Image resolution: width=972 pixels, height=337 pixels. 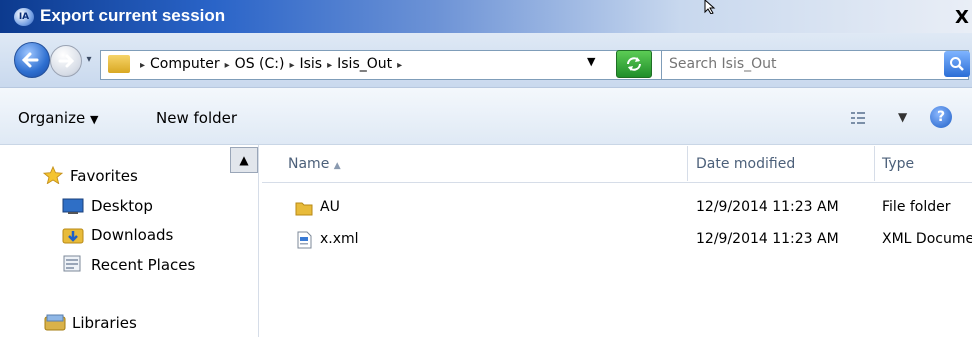 What do you see at coordinates (94, 119) in the screenshot?
I see `chevron-down-icon: ▼` at bounding box center [94, 119].